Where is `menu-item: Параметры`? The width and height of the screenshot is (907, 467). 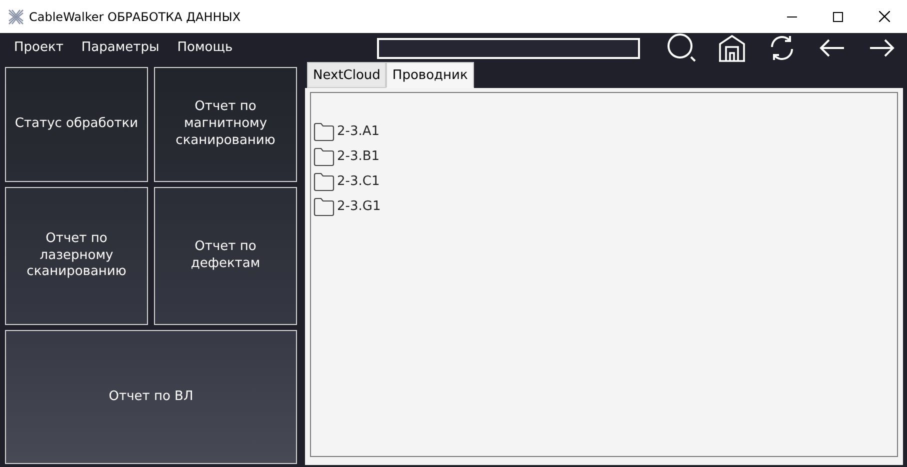 menu-item: Параметры is located at coordinates (120, 48).